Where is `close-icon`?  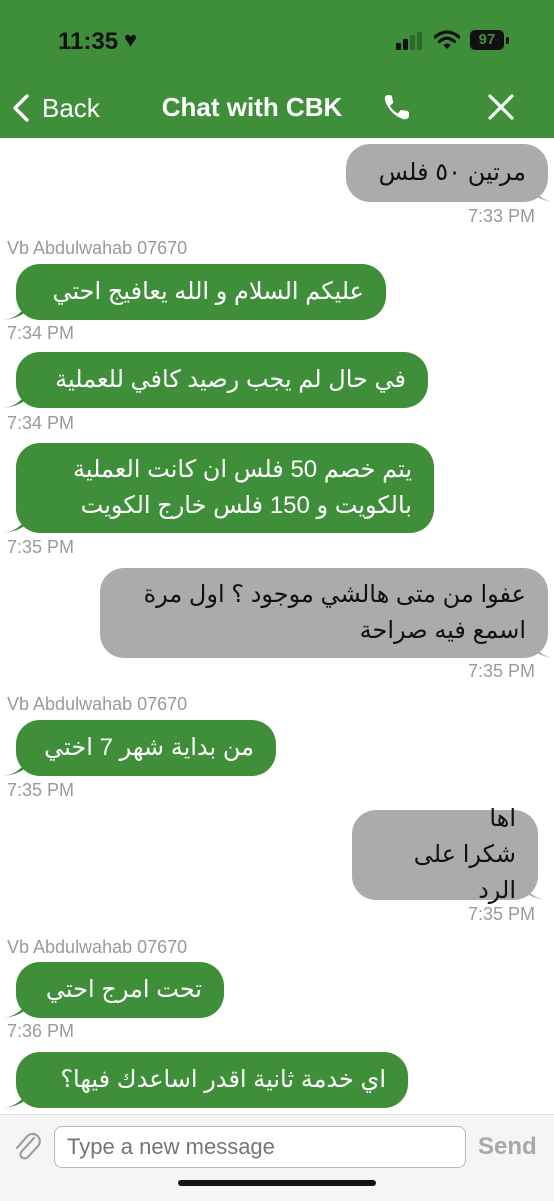 close-icon is located at coordinates (501, 107).